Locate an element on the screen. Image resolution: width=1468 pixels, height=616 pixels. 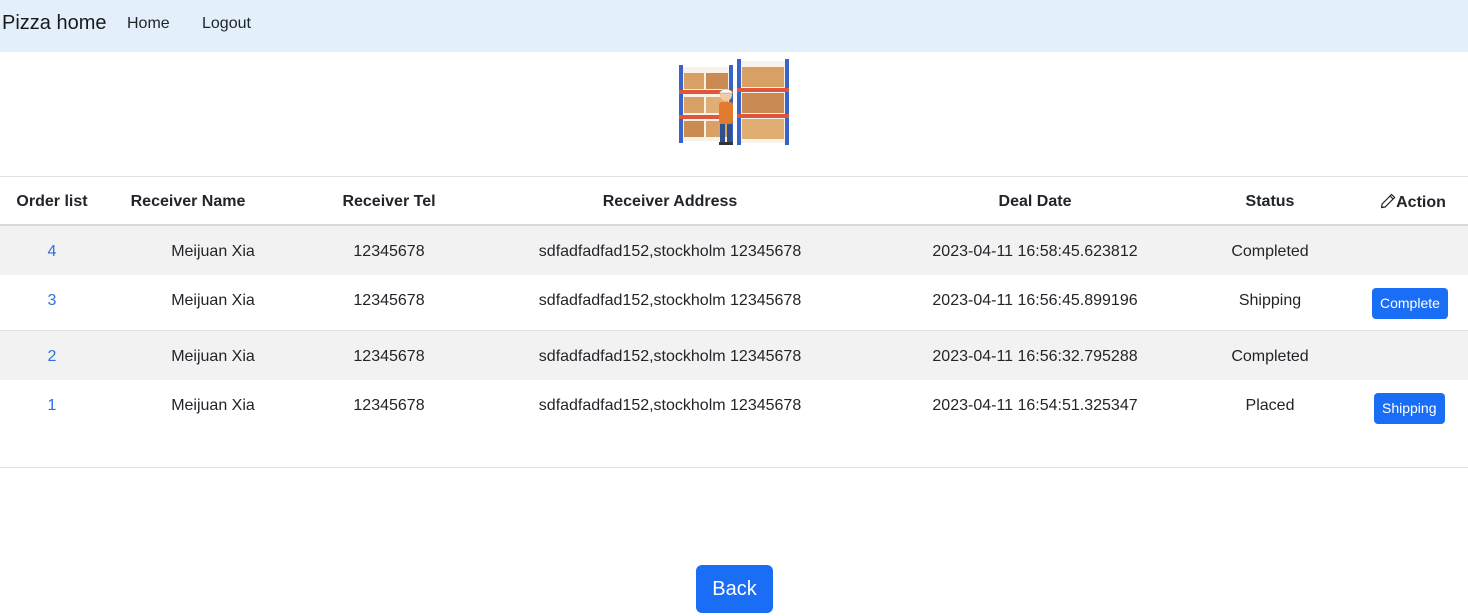
order-link: 3 is located at coordinates (52, 301).